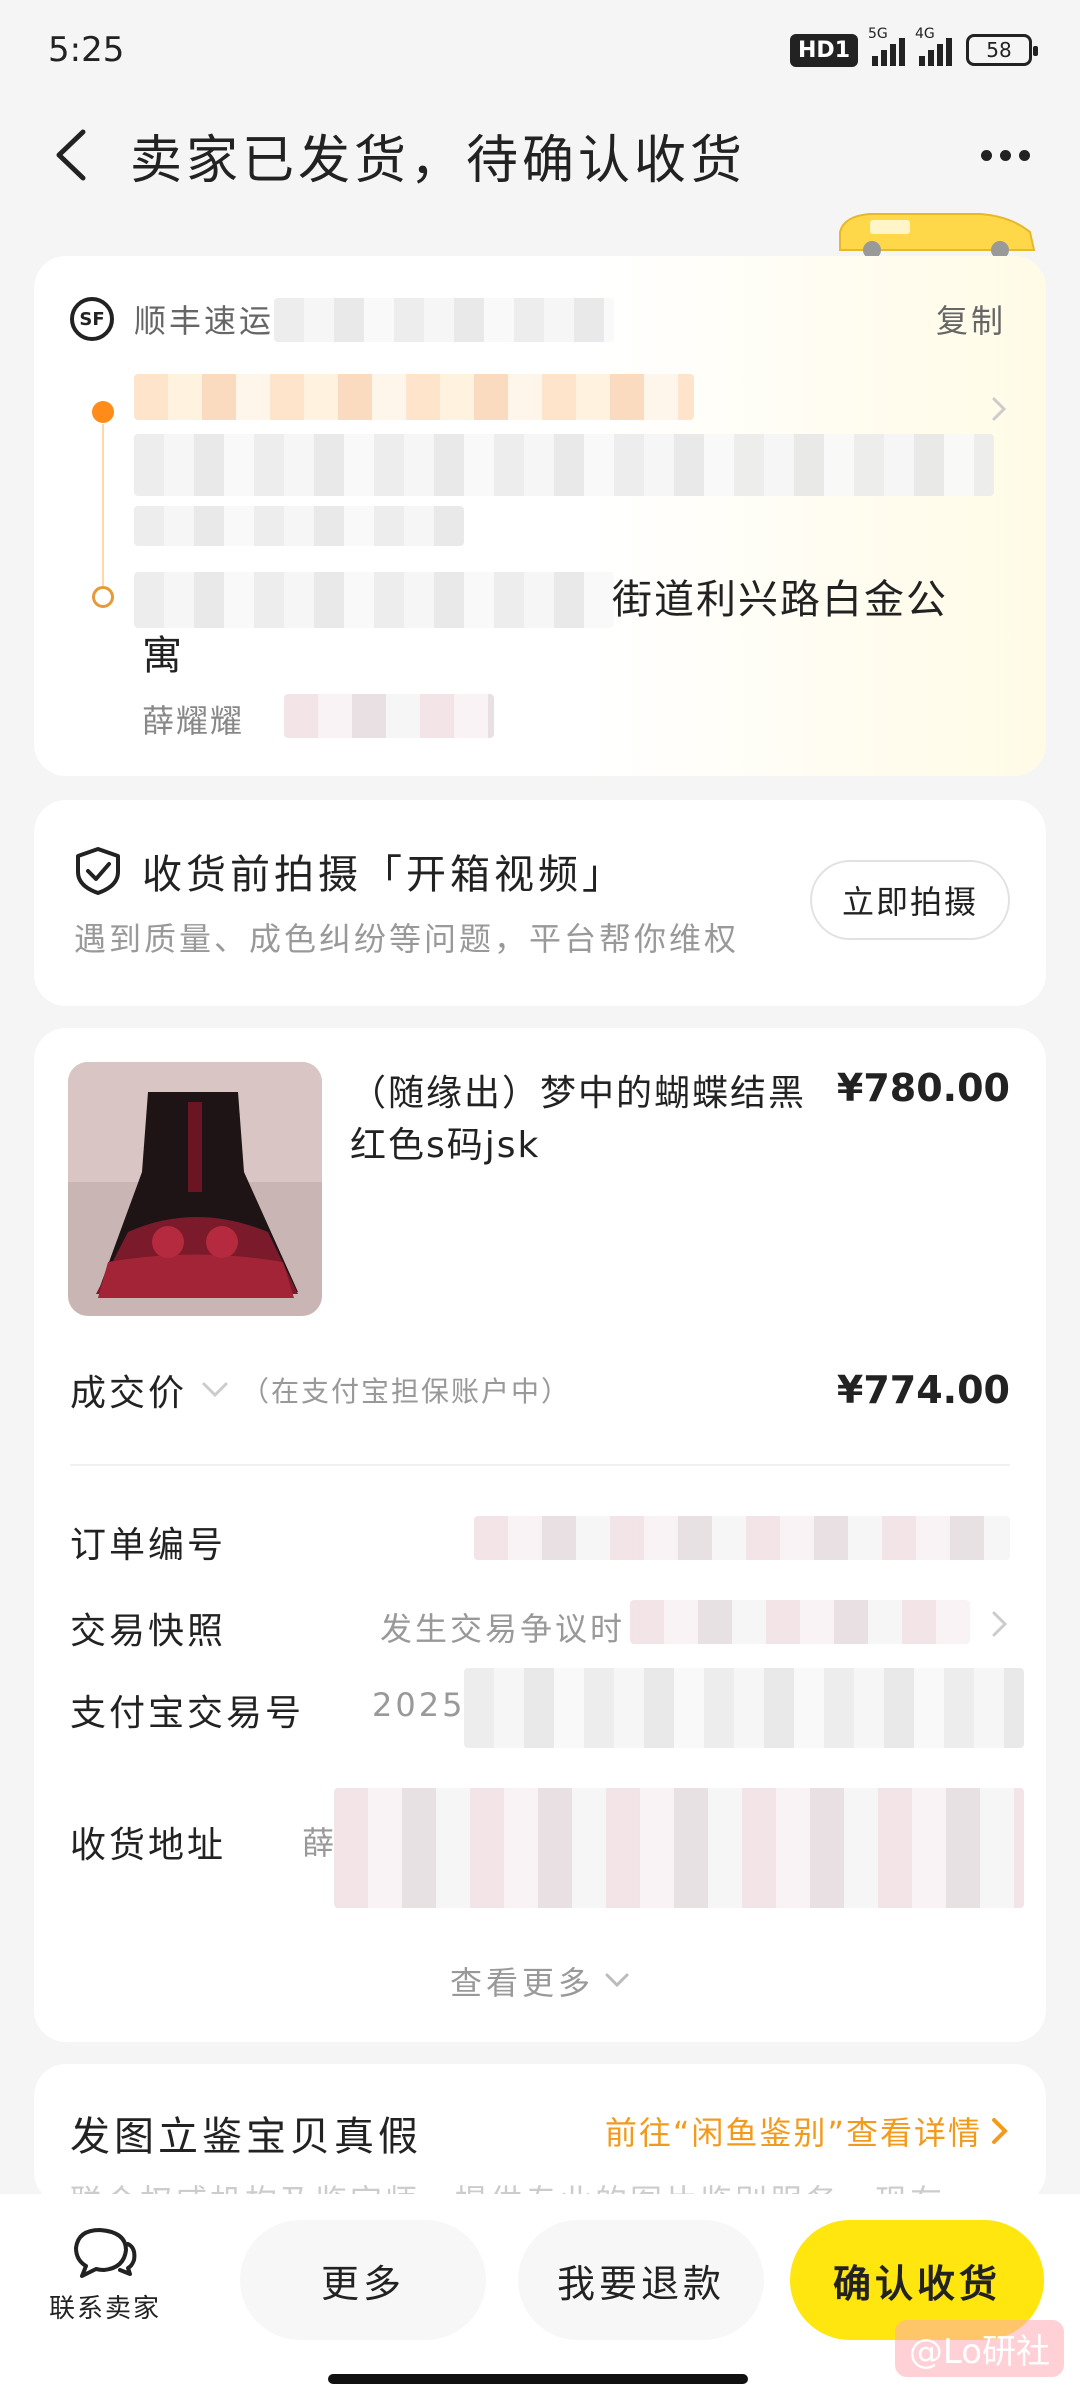 This screenshot has height=2400, width=1080. Describe the element at coordinates (86, 50) in the screenshot. I see `status-time: 5:25` at that location.